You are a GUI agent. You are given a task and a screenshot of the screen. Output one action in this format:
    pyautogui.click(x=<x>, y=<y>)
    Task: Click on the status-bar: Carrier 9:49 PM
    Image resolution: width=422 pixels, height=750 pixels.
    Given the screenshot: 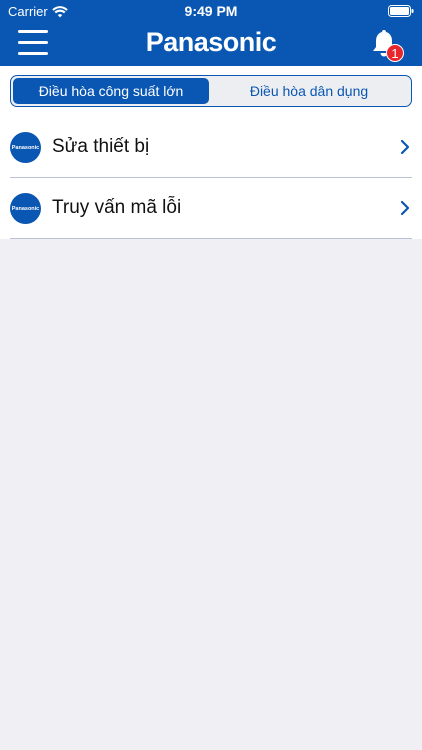 What is the action you would take?
    pyautogui.click(x=211, y=11)
    